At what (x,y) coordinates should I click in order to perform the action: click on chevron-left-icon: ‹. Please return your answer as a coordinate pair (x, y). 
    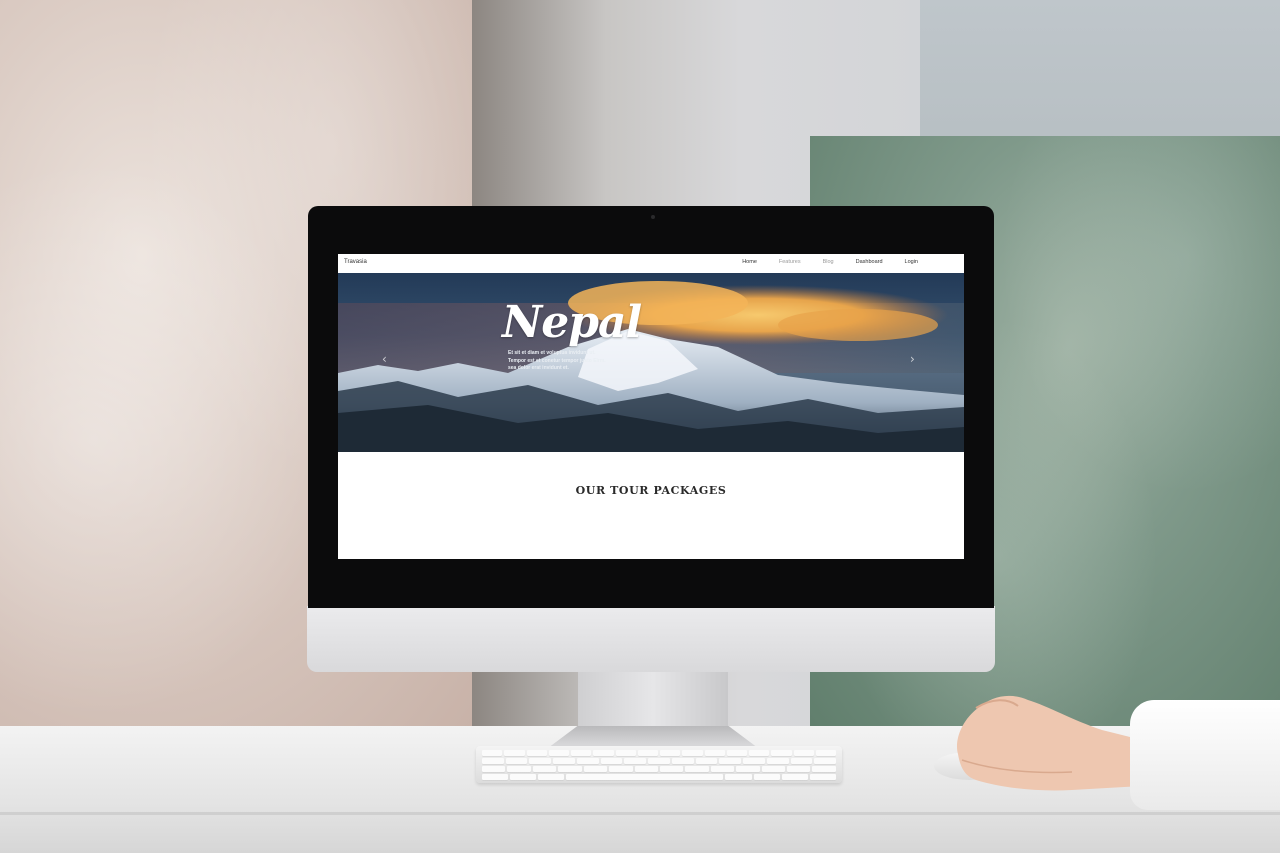
    Looking at the image, I should click on (384, 359).